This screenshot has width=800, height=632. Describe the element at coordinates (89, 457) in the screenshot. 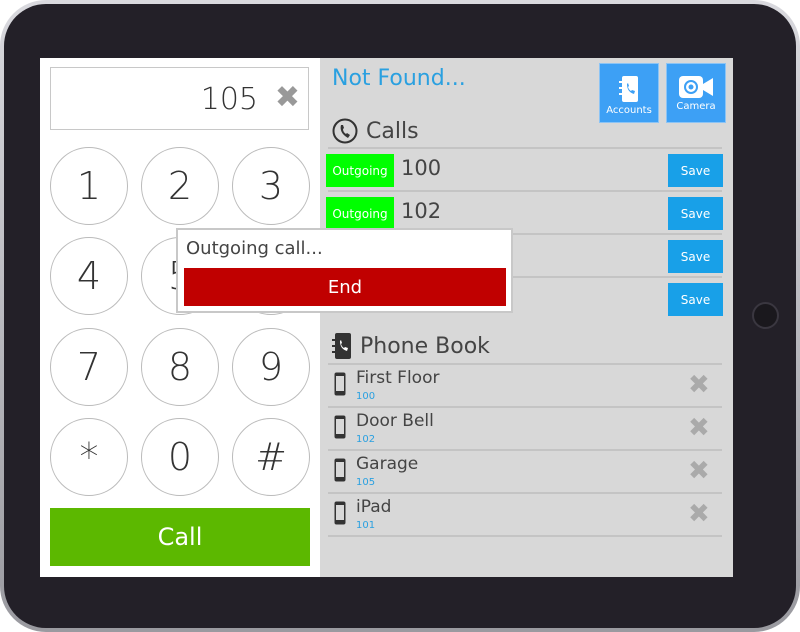

I see `key-button: *` at that location.